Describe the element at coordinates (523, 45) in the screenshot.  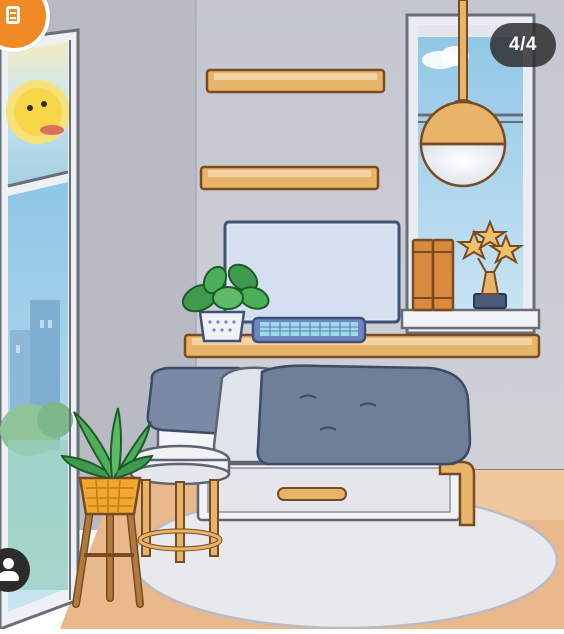
I see `page-indicator: 4/4` at that location.